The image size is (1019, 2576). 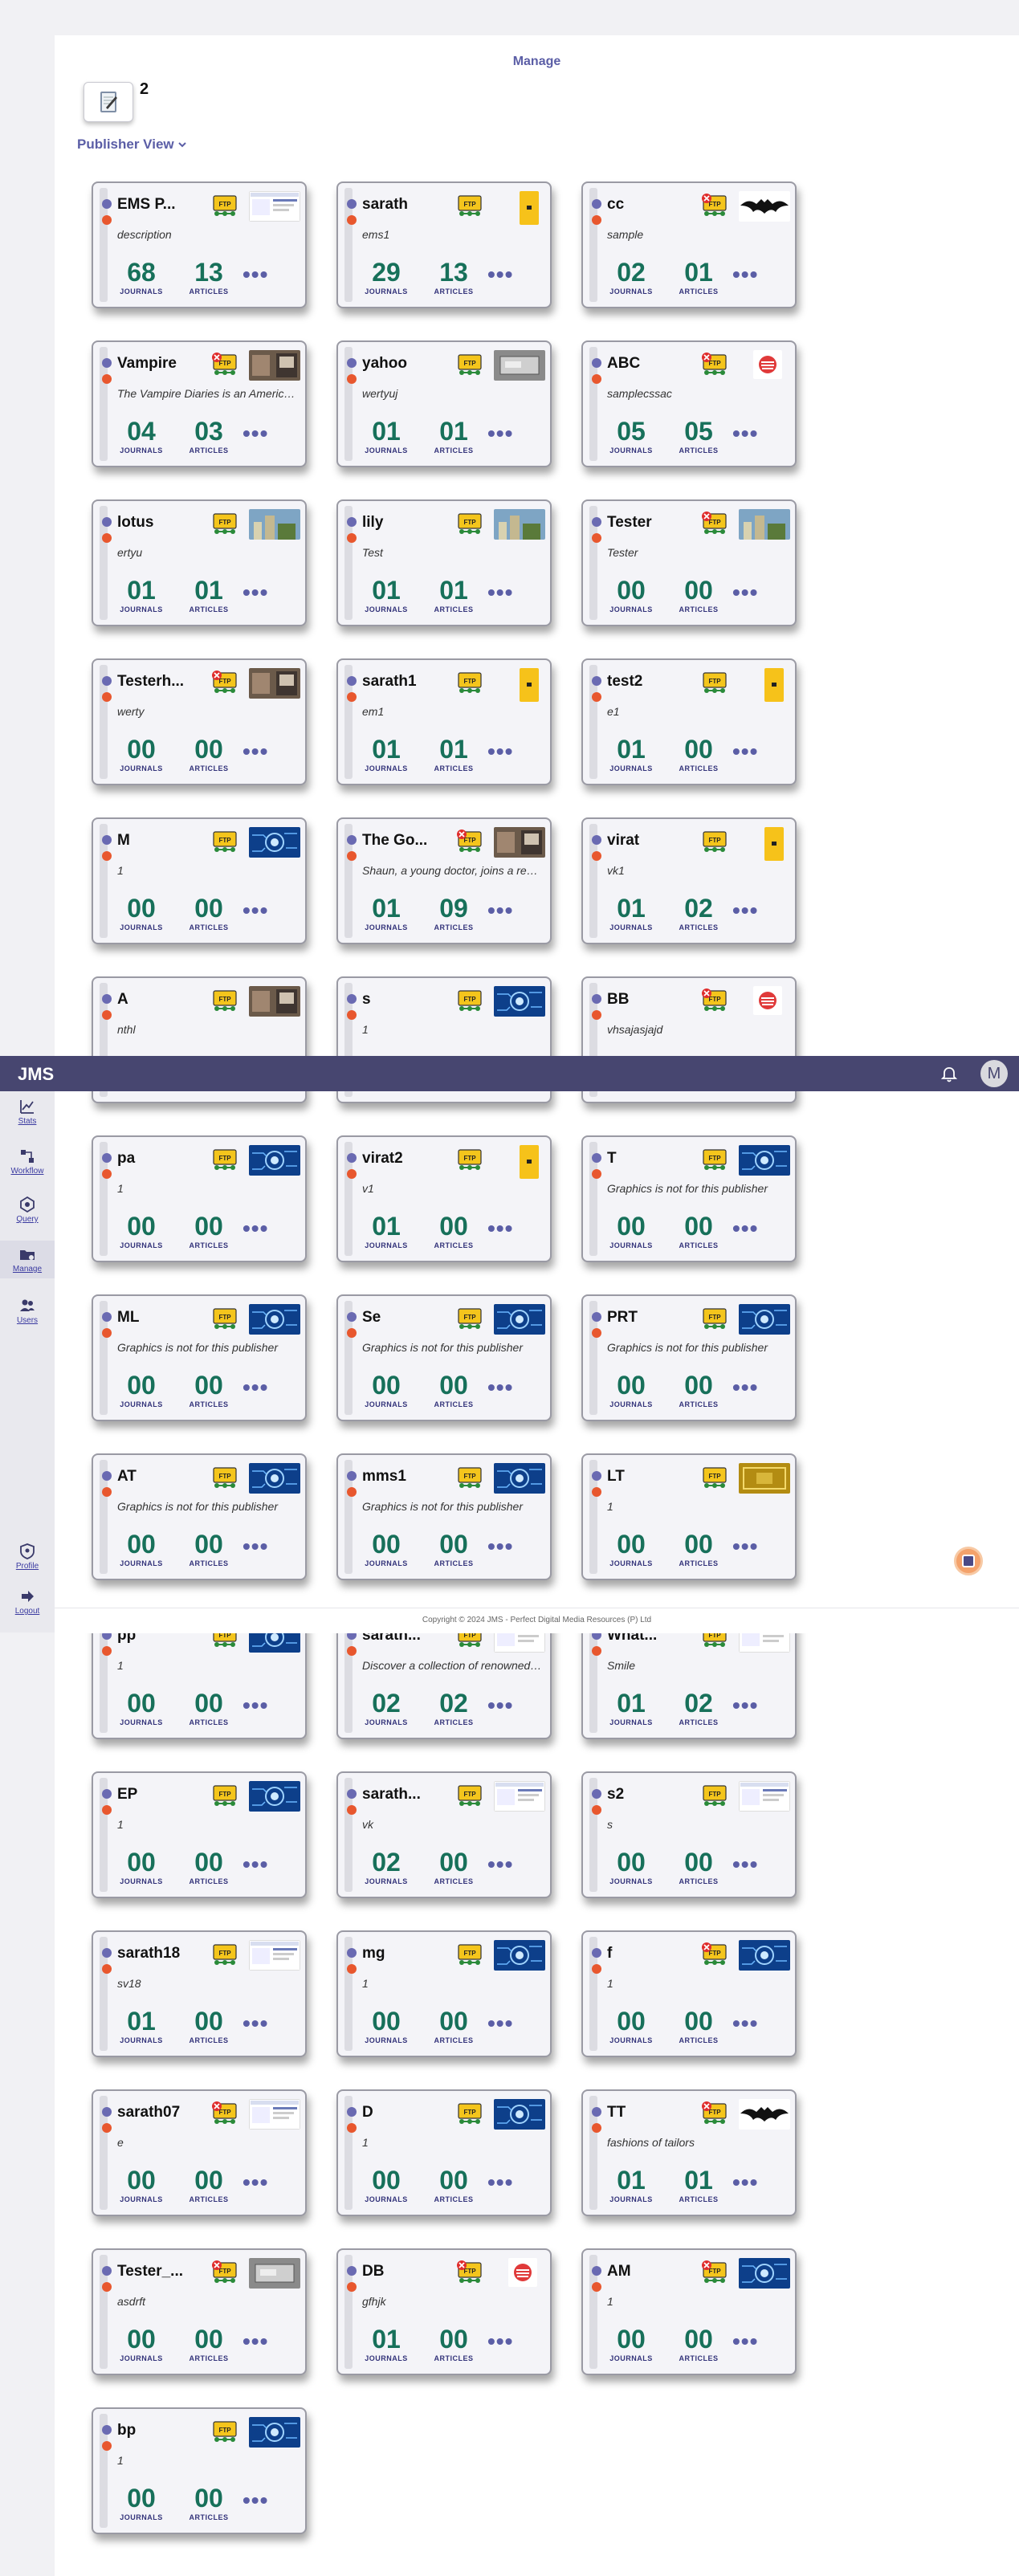 What do you see at coordinates (689, 880) in the screenshot?
I see `publisher-card: virat FTP vk1 01 JOURNALS 02 ARTICLES •••` at bounding box center [689, 880].